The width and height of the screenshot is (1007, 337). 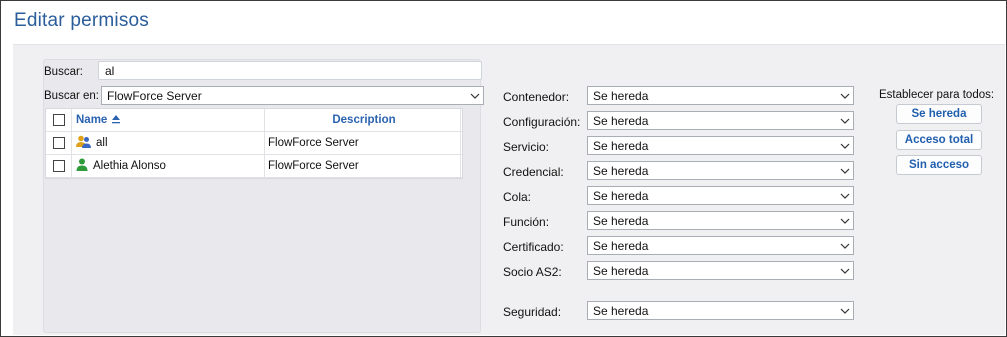 I want to click on perm-label-socio-as2: Socio AS2:, so click(x=532, y=272).